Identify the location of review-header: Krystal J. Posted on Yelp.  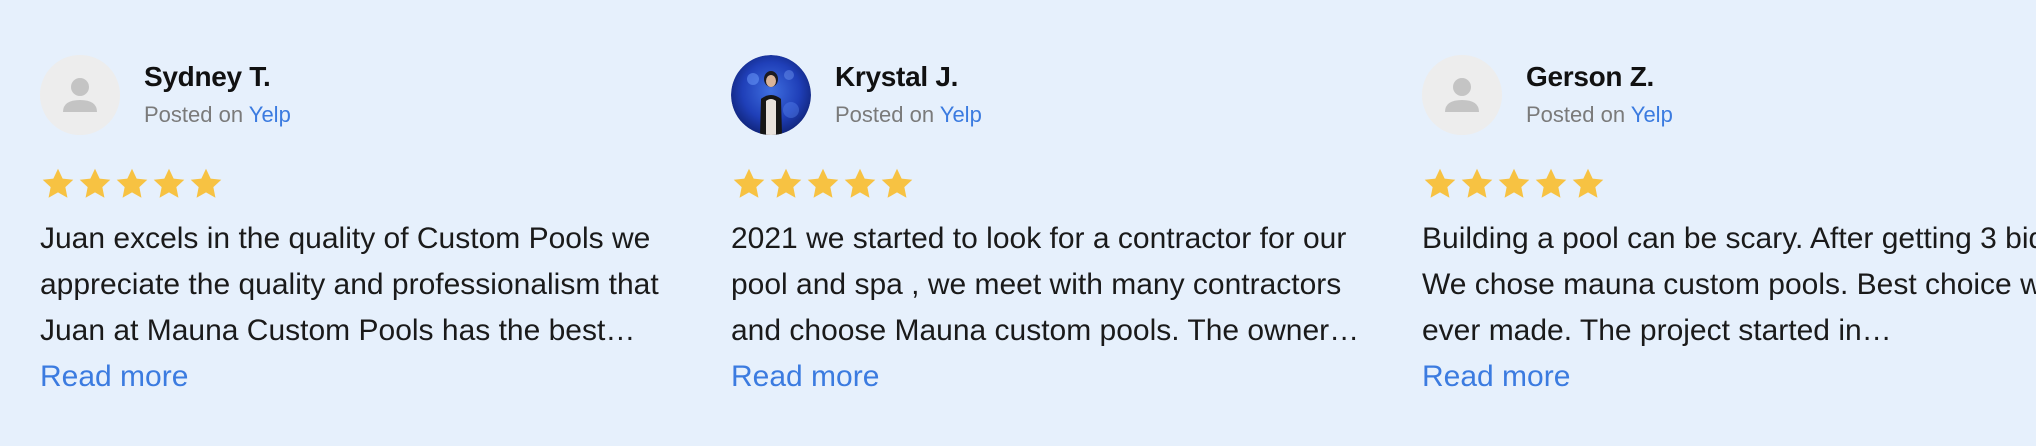
(1061, 95).